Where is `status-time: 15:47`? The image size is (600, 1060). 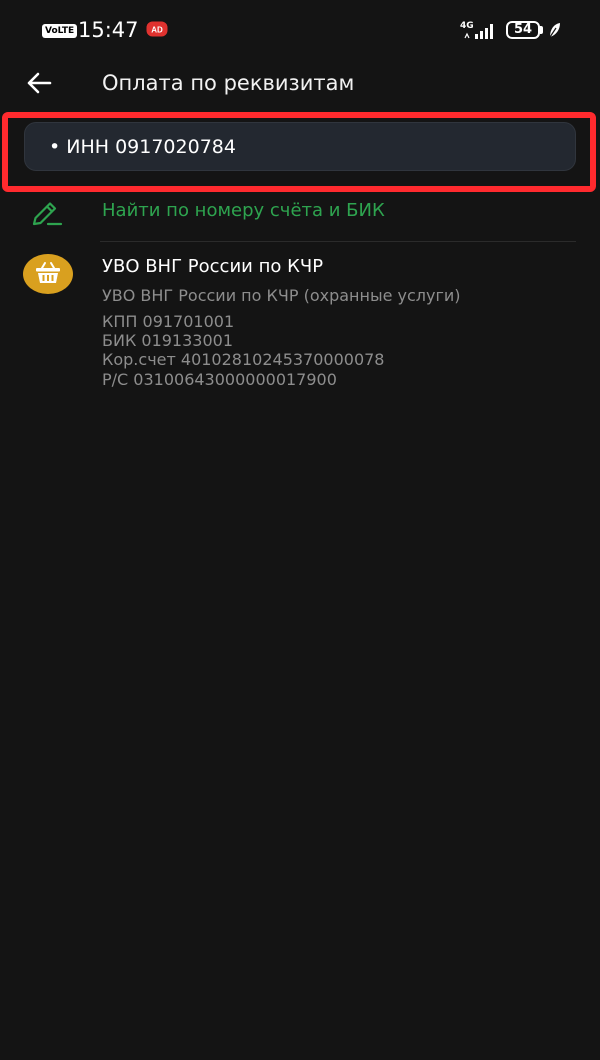
status-time: 15:47 is located at coordinates (108, 30).